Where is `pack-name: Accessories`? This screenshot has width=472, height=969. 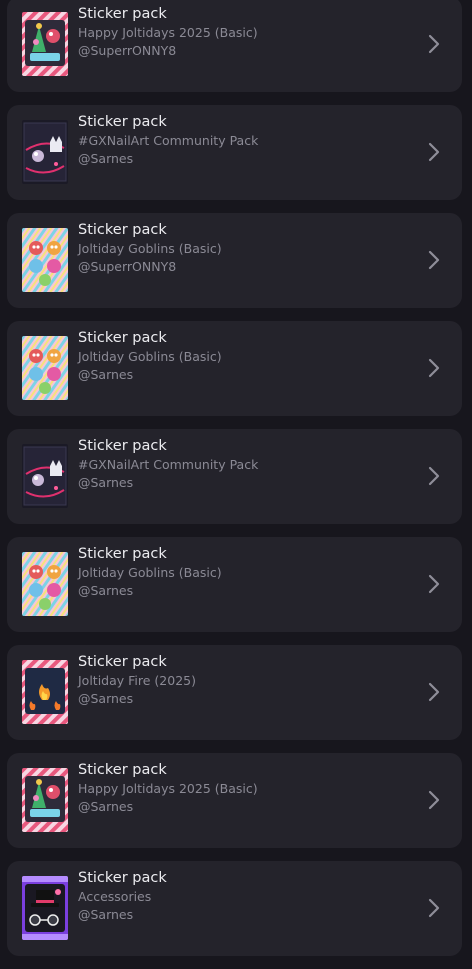
pack-name: Accessories is located at coordinates (115, 896).